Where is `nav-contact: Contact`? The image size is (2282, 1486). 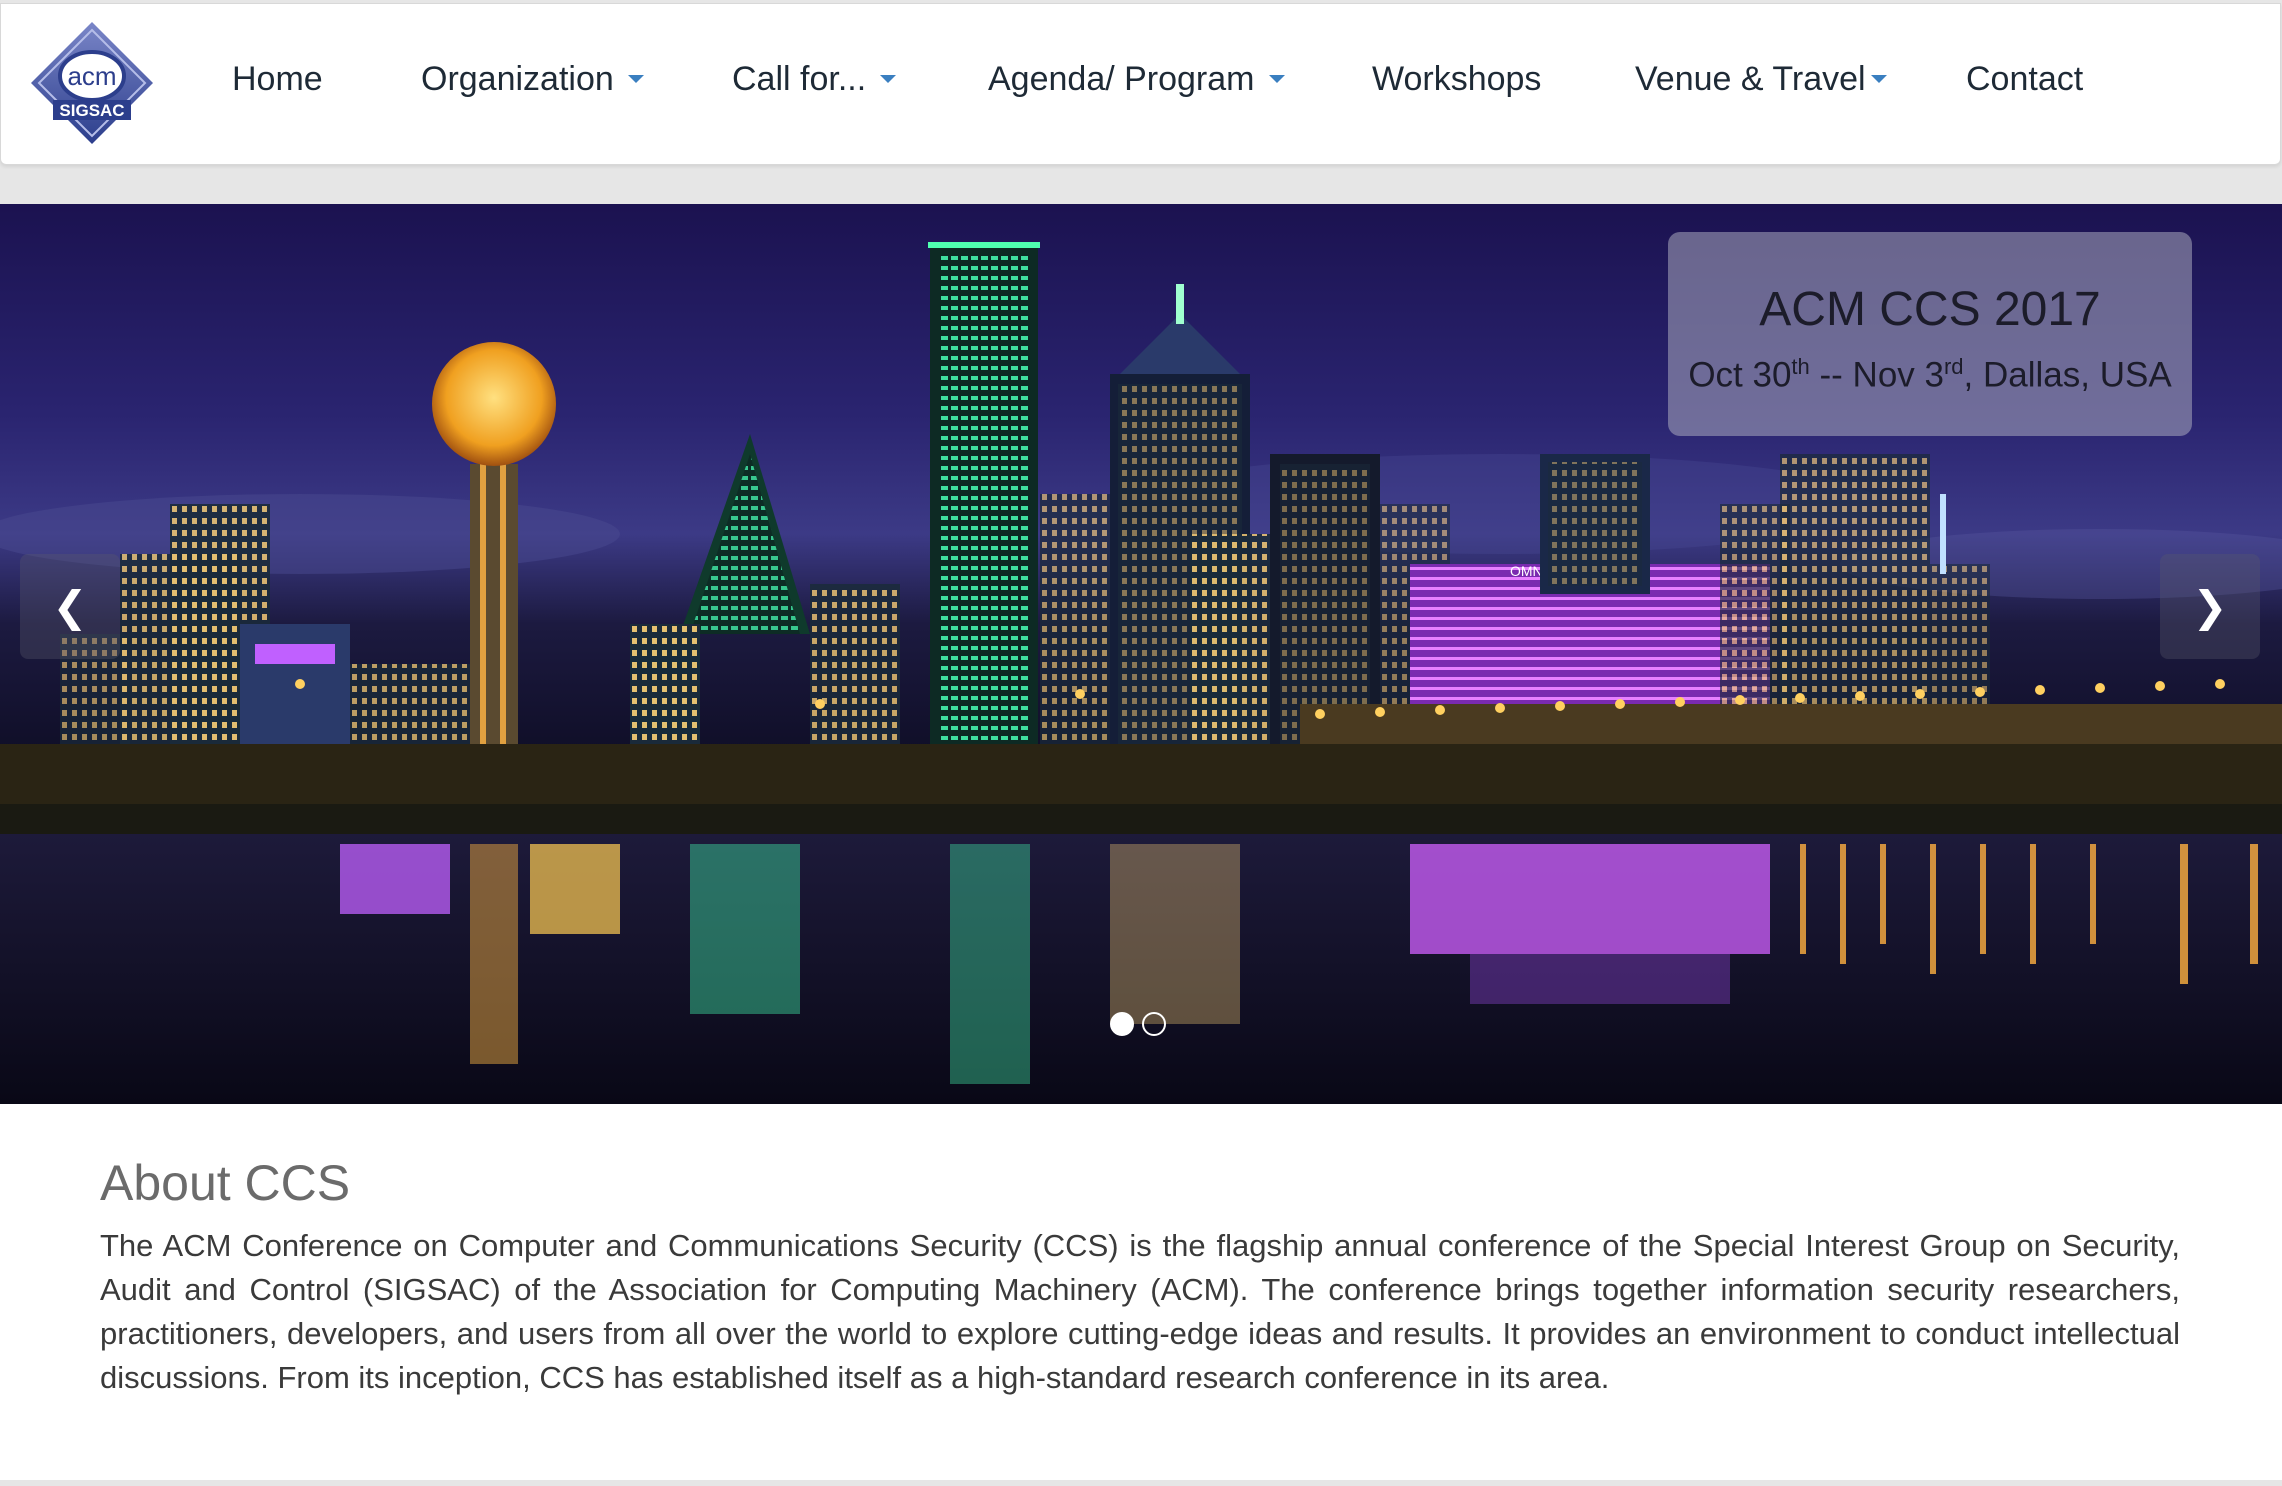 nav-contact: Contact is located at coordinates (2024, 79).